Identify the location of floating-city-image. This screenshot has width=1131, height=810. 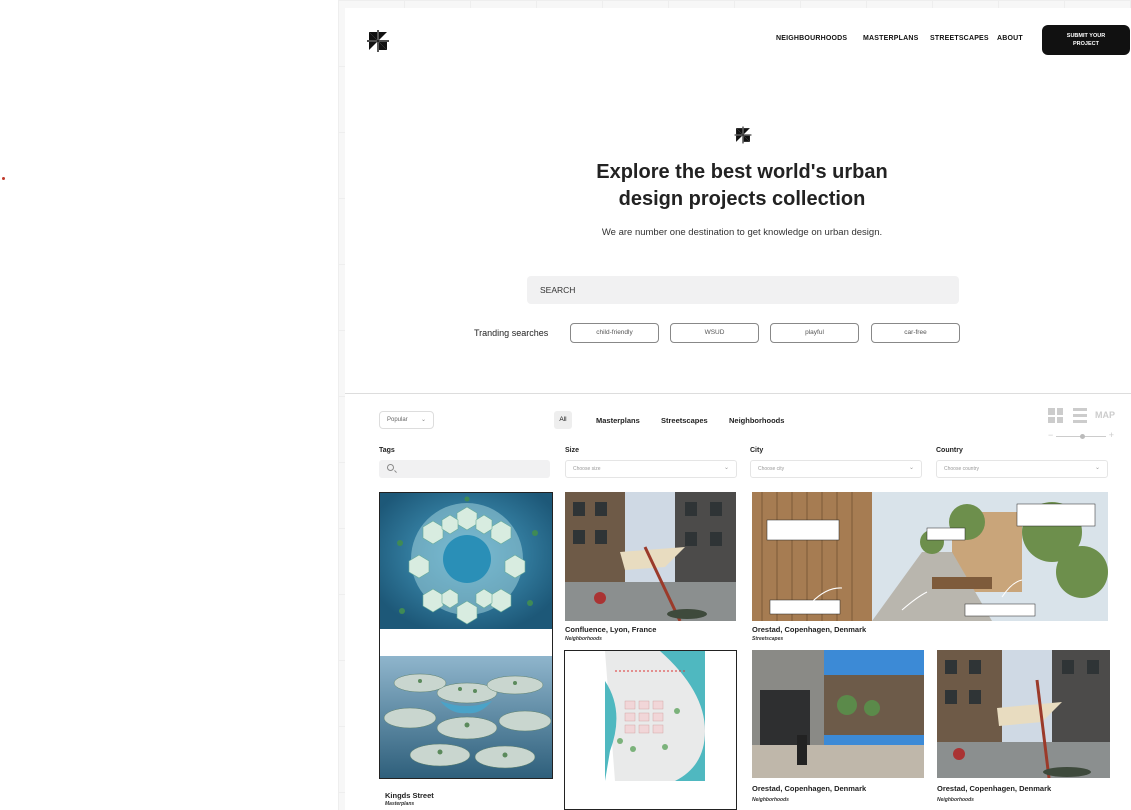
(466, 635).